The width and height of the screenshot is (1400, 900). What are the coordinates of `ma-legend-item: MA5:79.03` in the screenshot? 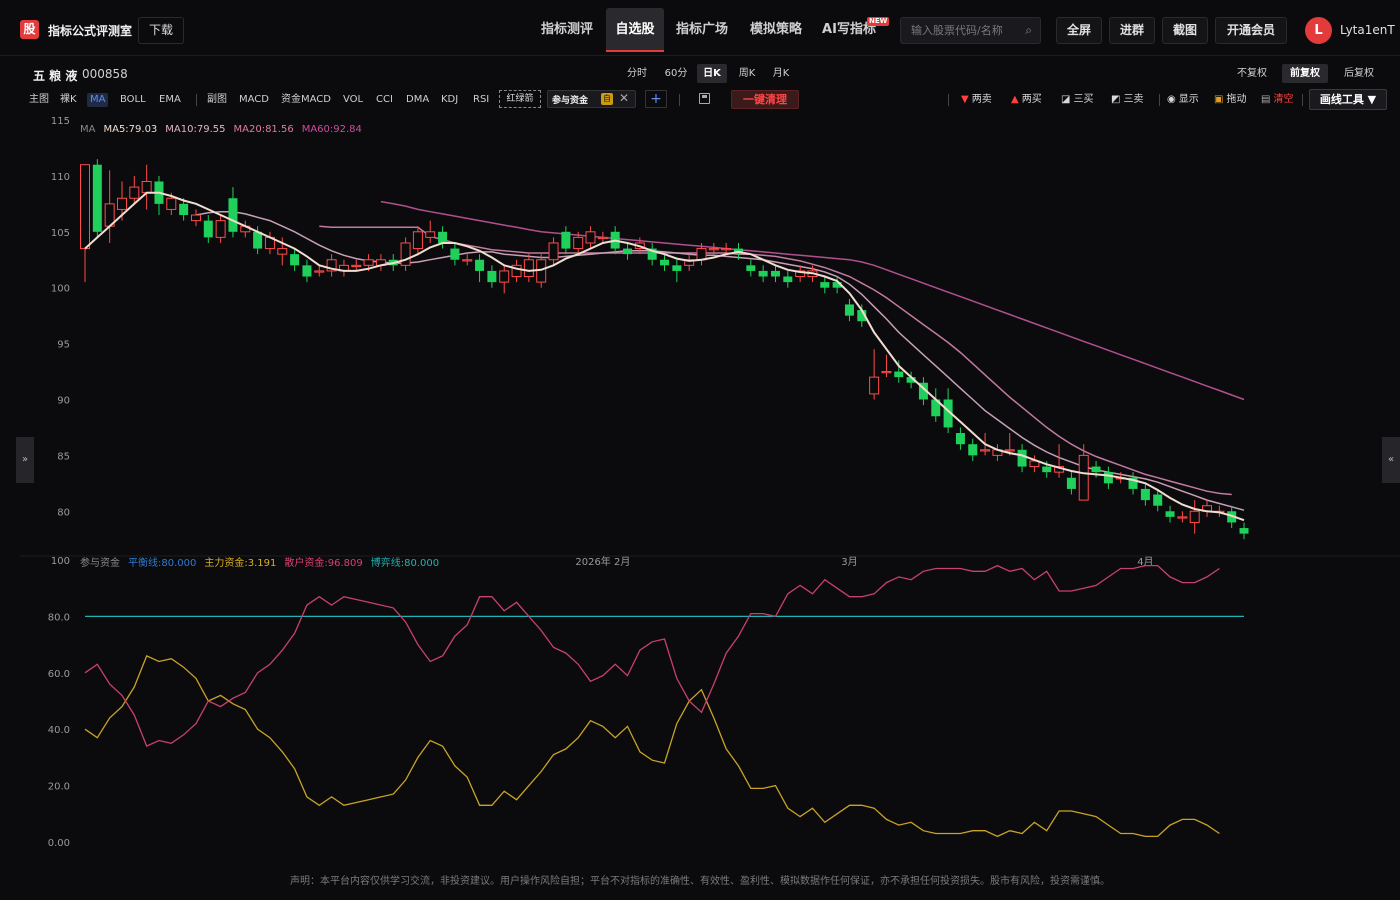 It's located at (130, 129).